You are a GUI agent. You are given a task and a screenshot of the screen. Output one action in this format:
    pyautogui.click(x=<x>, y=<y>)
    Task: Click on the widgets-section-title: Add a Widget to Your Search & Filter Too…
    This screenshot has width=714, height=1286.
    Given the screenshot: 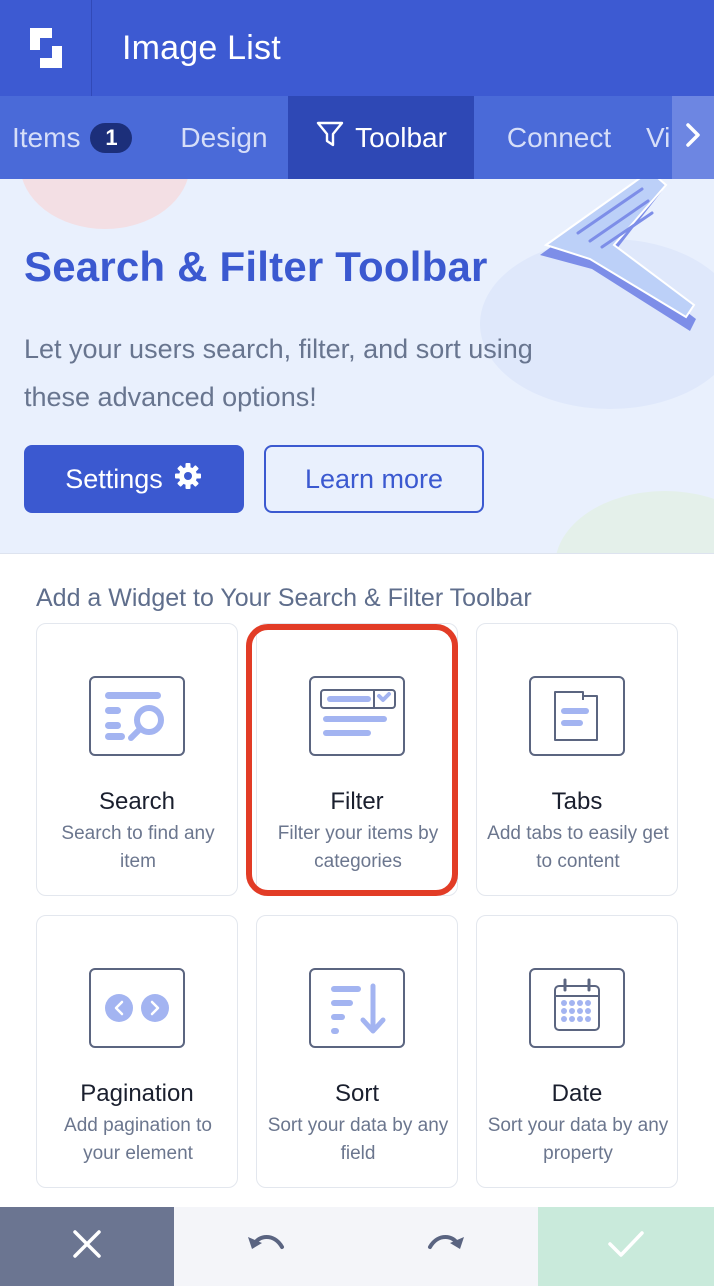 What is the action you would take?
    pyautogui.click(x=284, y=598)
    